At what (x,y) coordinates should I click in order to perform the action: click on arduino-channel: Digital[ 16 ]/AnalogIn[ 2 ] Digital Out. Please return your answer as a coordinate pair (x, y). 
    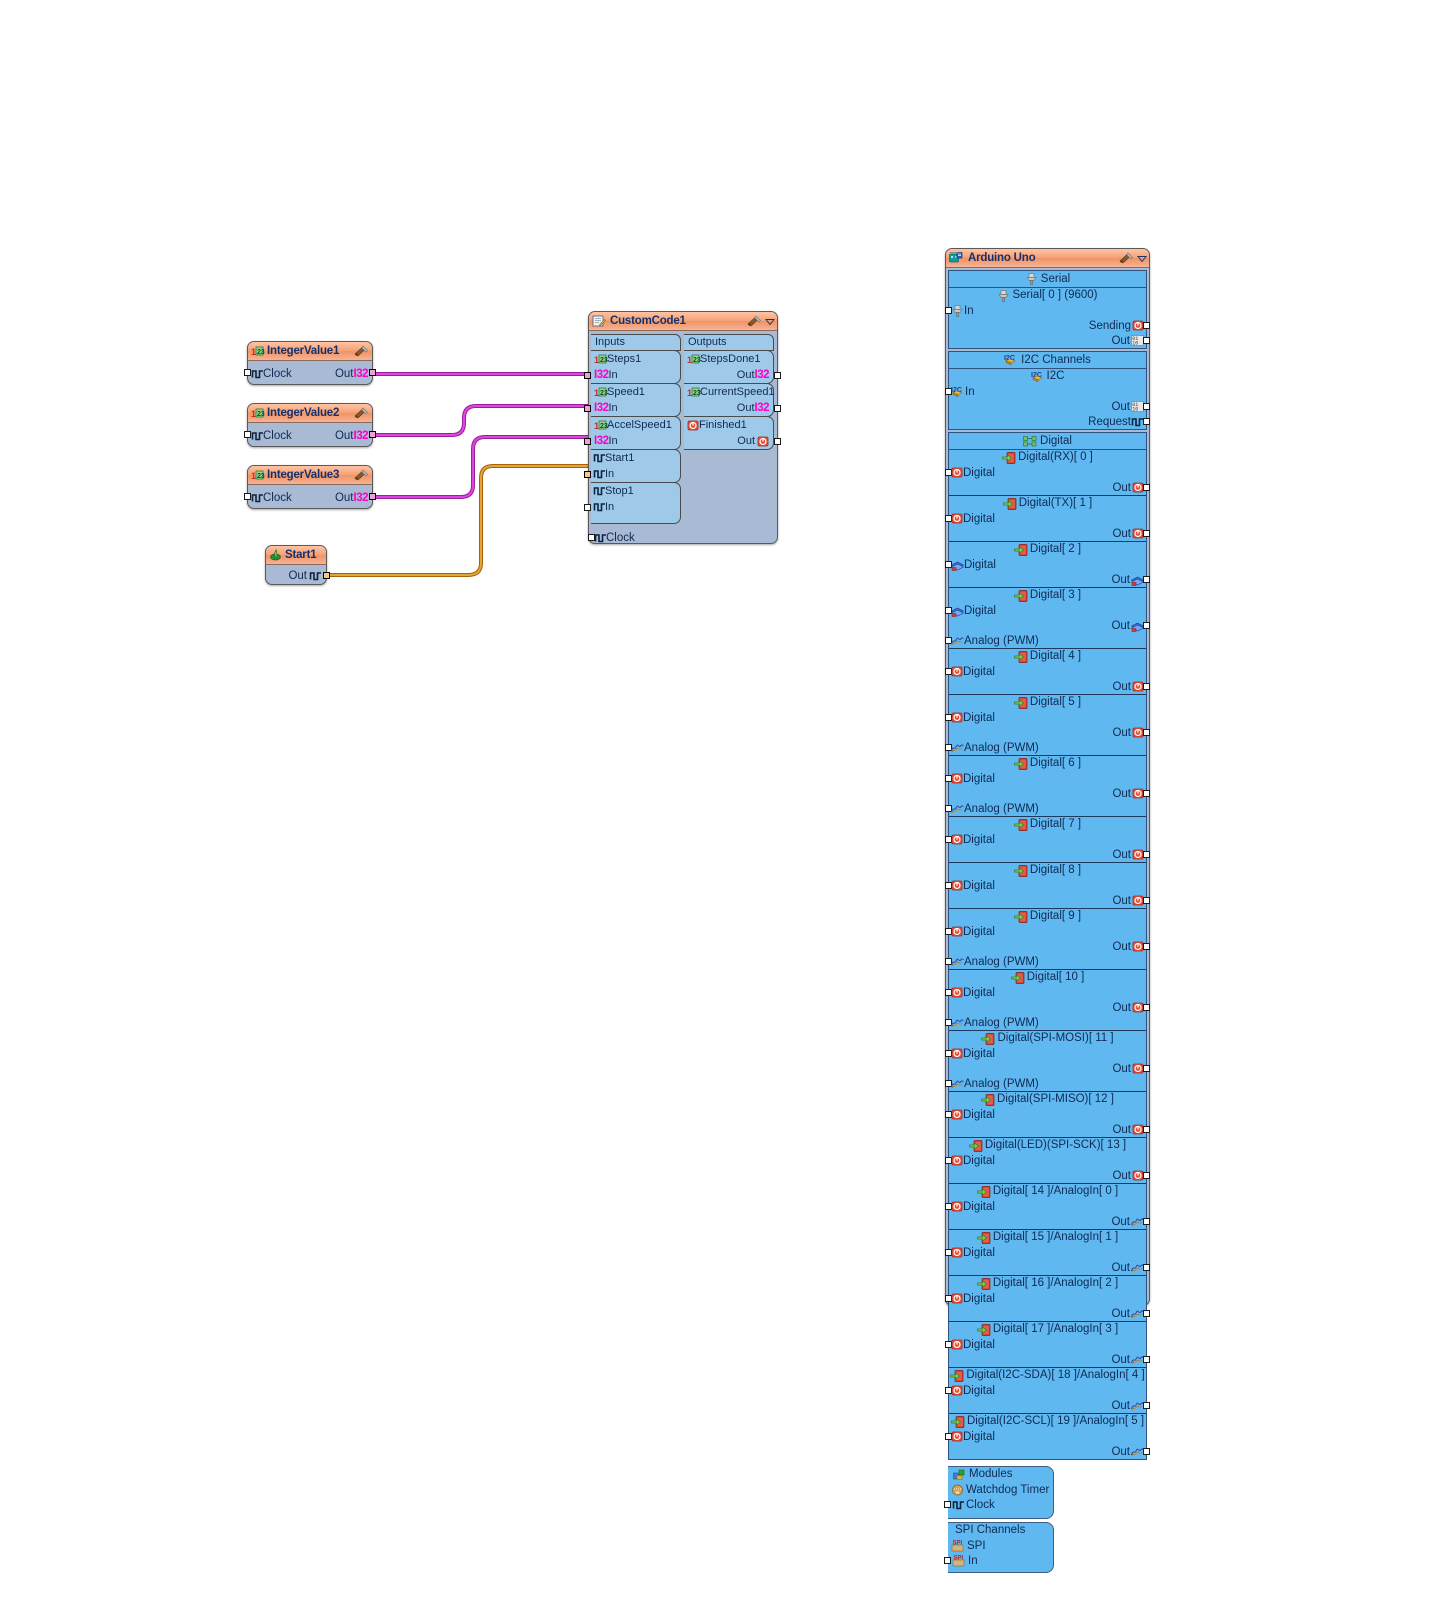
    Looking at the image, I should click on (1047, 1299).